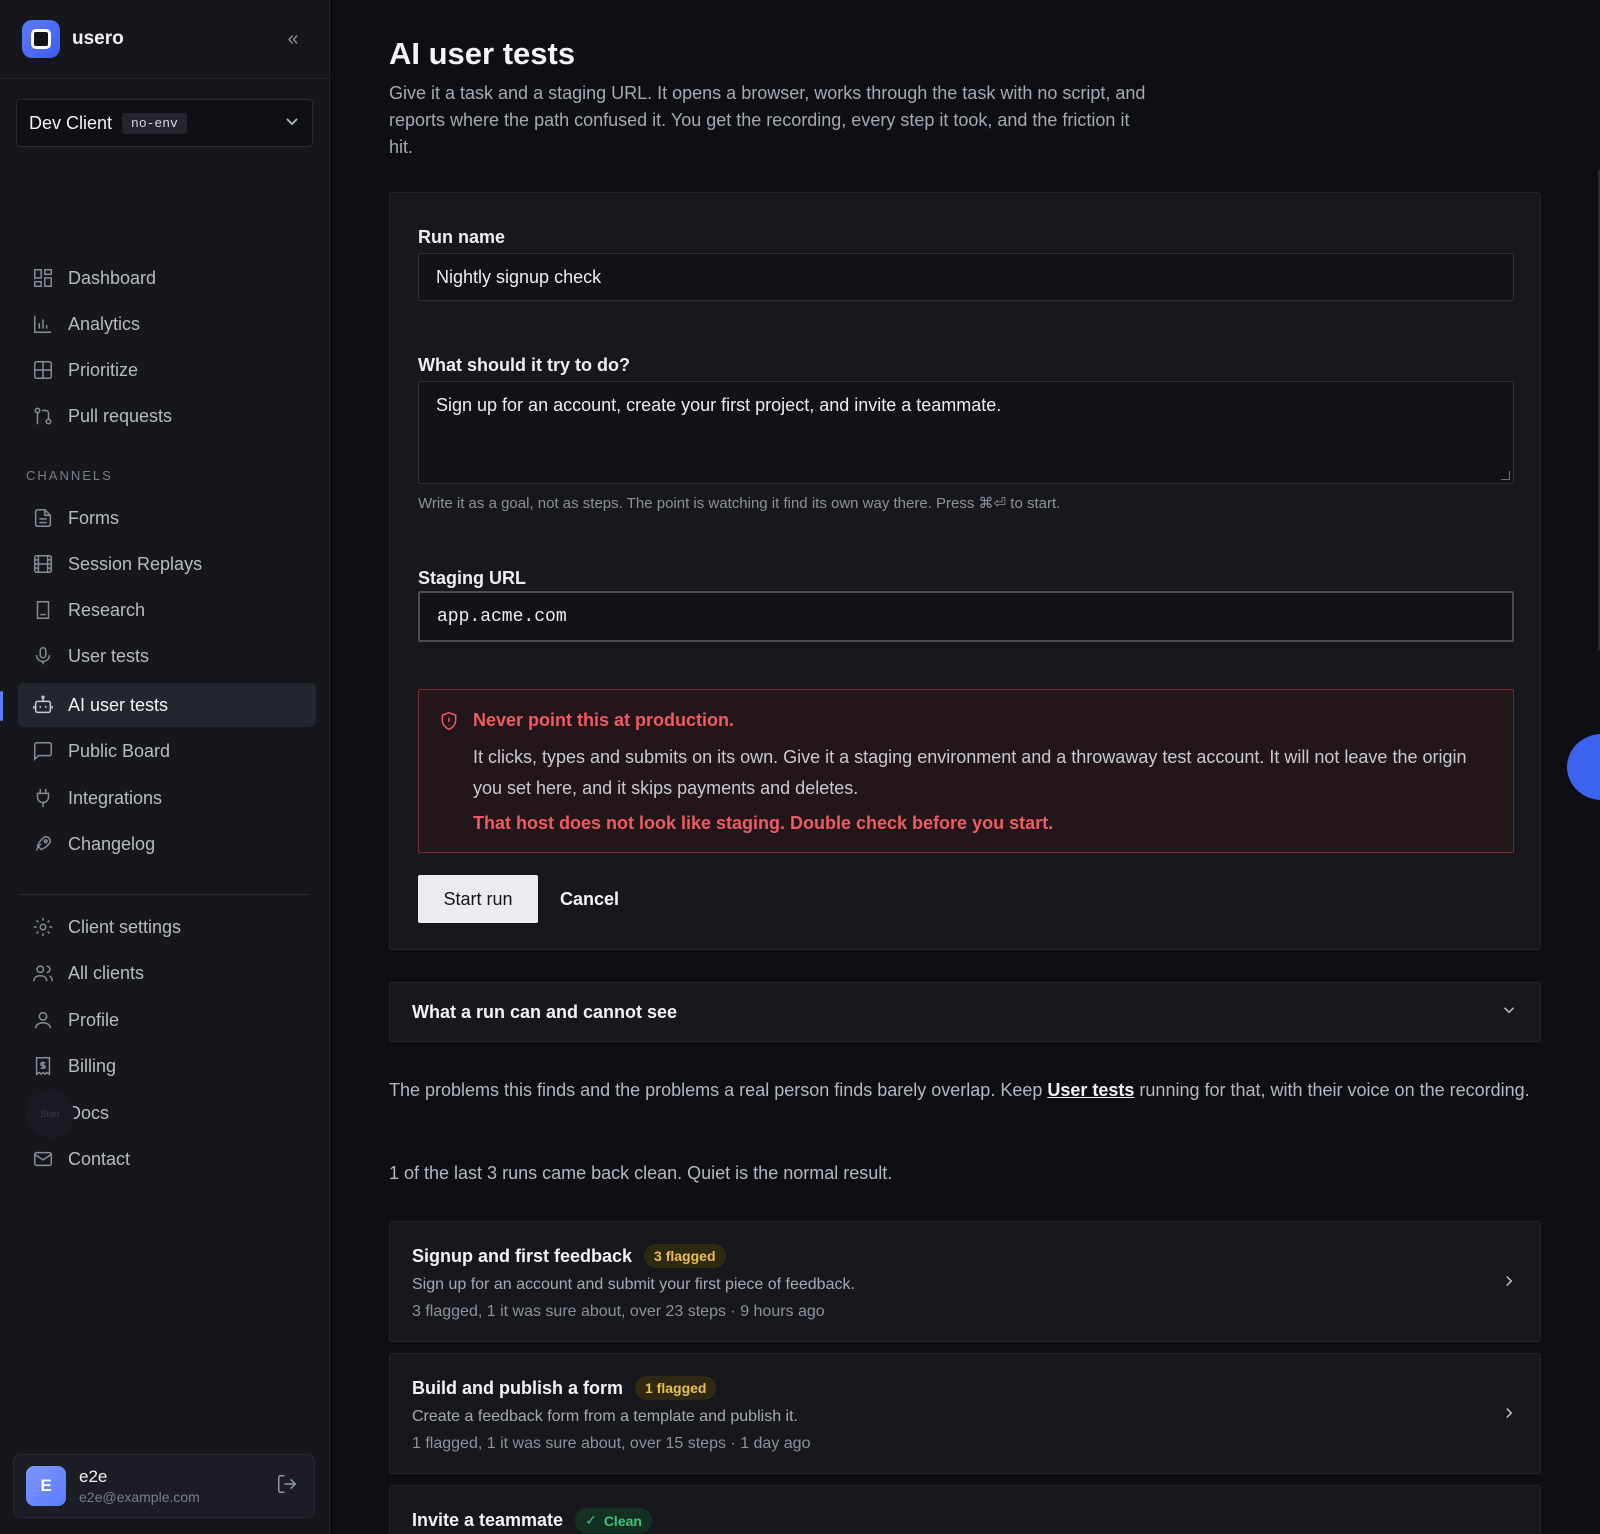 The height and width of the screenshot is (1534, 1600). I want to click on sidebar-item-label: Profile, so click(94, 1019).